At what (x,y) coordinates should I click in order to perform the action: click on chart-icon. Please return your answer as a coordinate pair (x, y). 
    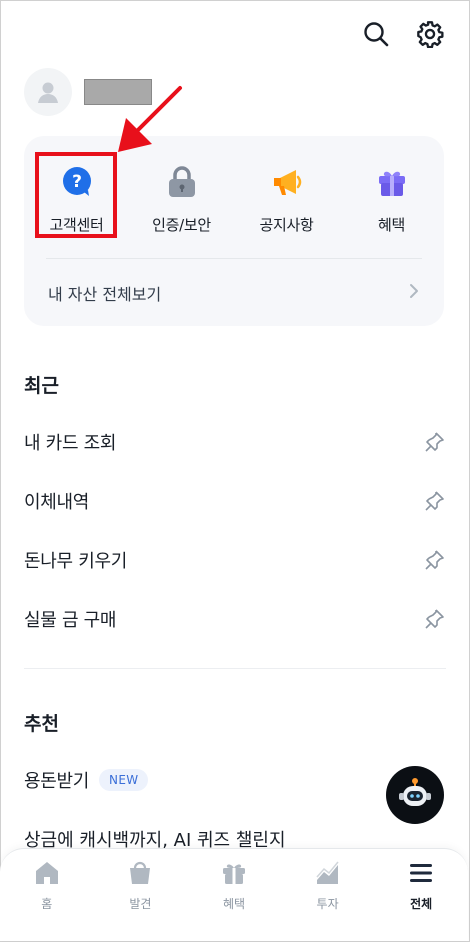
    Looking at the image, I should click on (328, 873).